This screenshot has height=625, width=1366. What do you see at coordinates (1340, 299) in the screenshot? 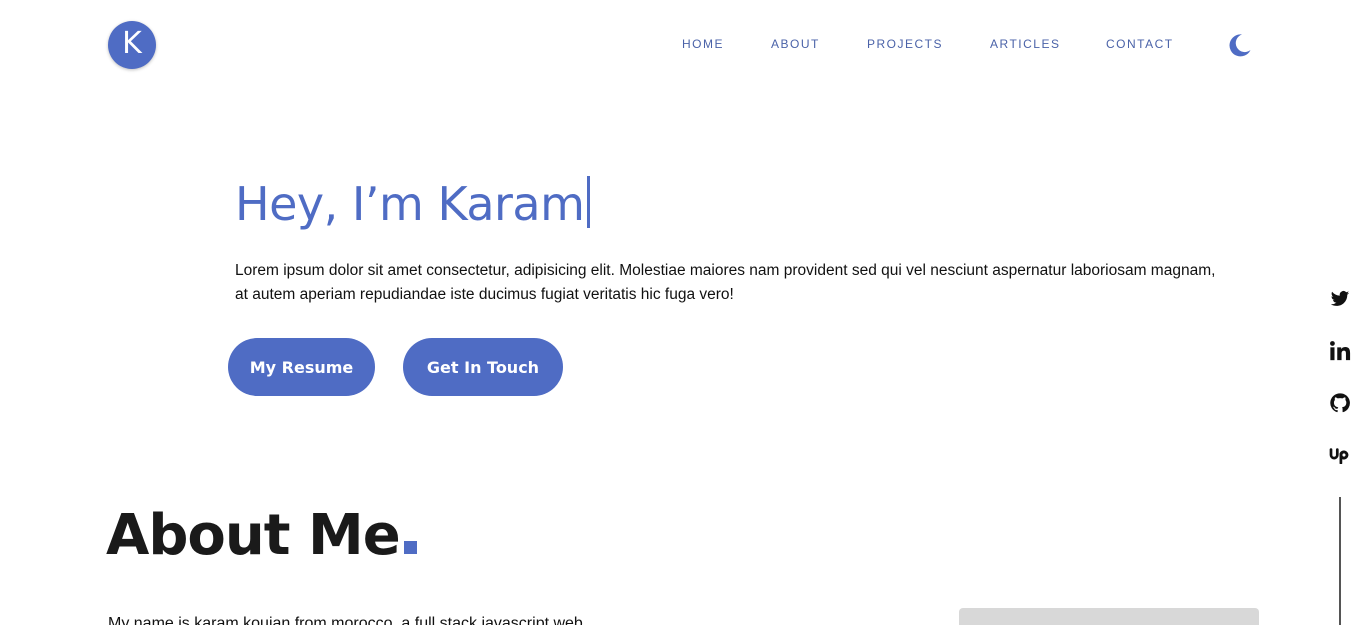
I see `twitter-icon` at bounding box center [1340, 299].